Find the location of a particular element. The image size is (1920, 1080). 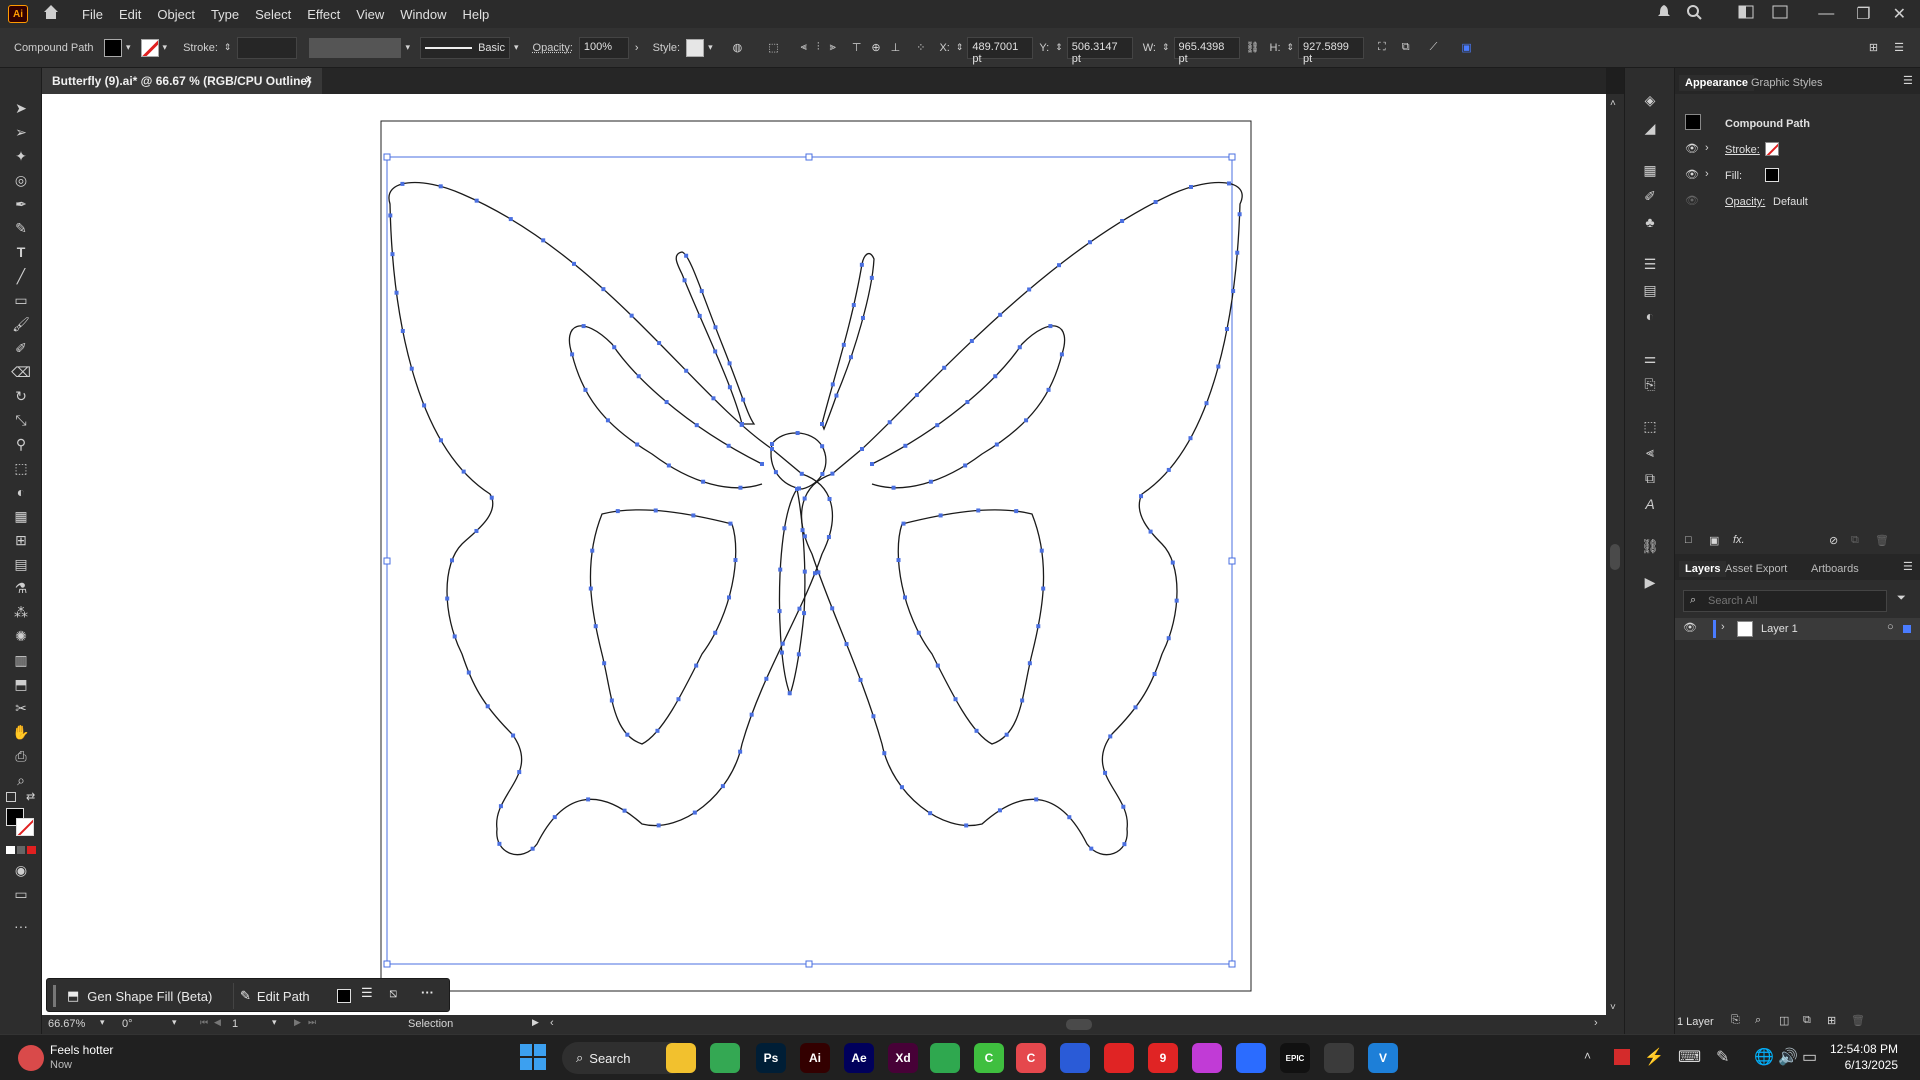

gradient-tool-icon: ▤ is located at coordinates (21, 564).